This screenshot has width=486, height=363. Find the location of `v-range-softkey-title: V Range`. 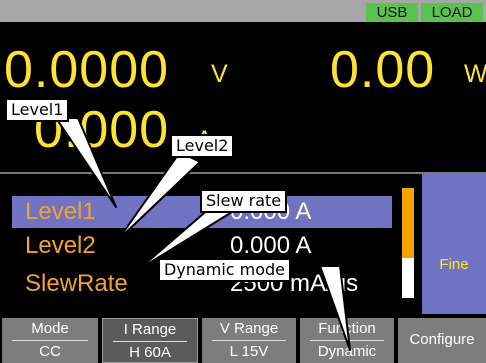

v-range-softkey-title: V Range is located at coordinates (249, 328).